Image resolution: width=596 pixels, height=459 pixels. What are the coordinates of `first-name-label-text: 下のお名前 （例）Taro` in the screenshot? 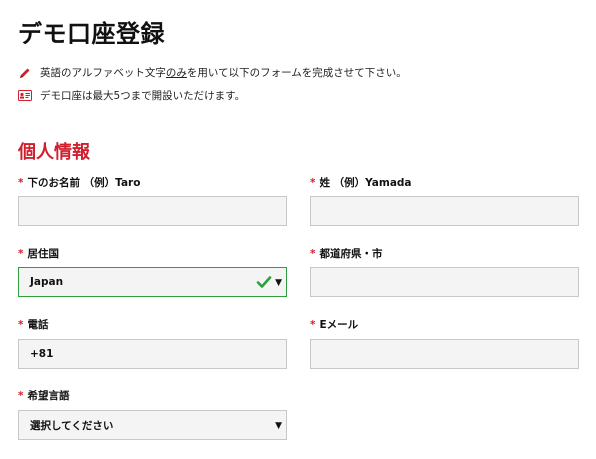 It's located at (84, 183).